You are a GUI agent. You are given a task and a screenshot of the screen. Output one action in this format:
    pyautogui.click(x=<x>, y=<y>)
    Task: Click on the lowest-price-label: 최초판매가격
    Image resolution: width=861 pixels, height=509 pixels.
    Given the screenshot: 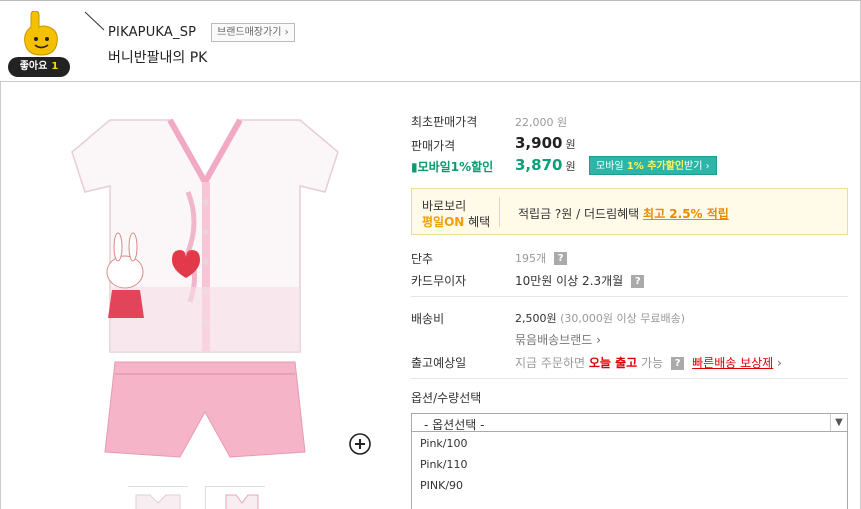 What is the action you would take?
    pyautogui.click(x=444, y=122)
    